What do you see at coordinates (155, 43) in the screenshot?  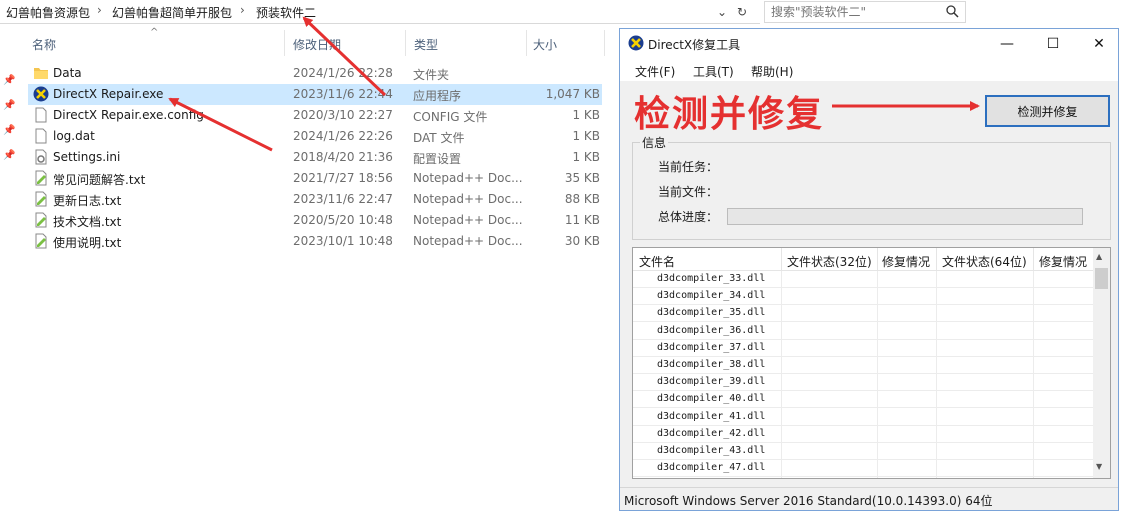 I see `column-header-name: 名称` at bounding box center [155, 43].